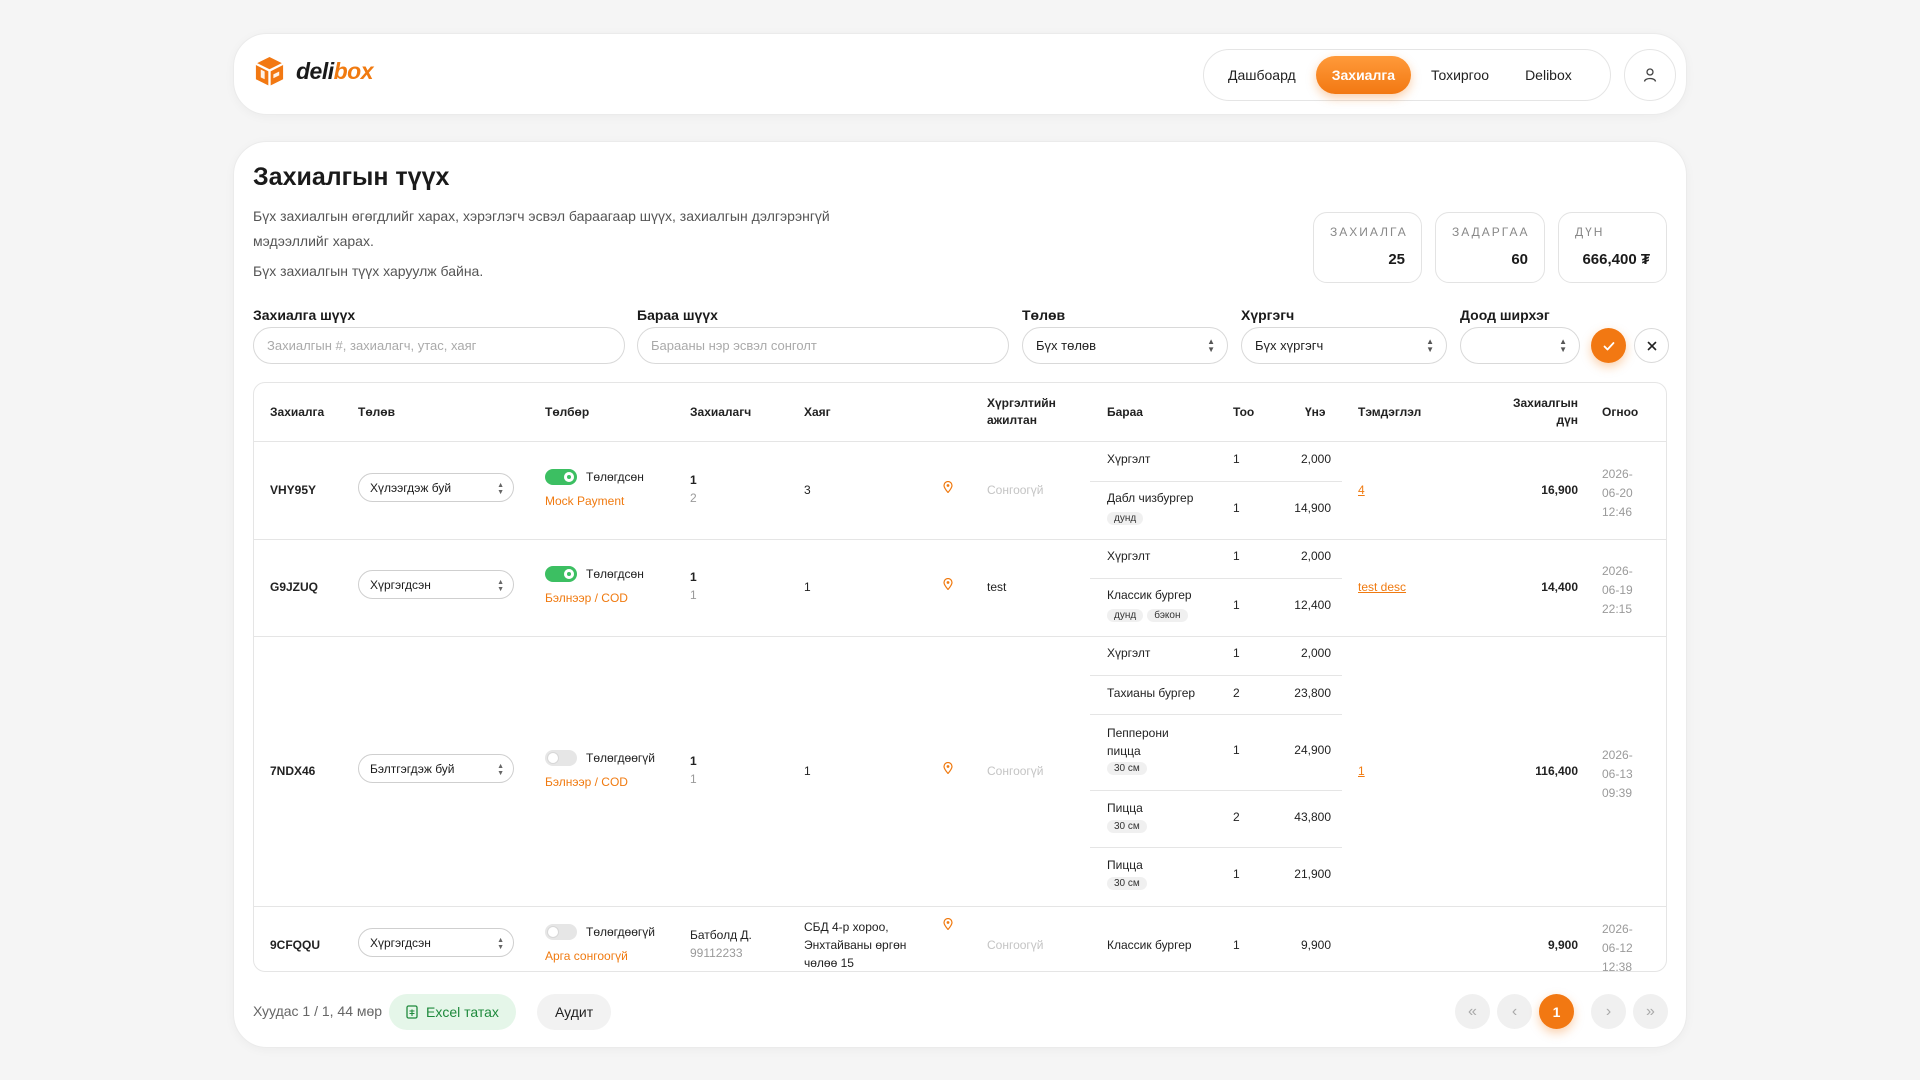  What do you see at coordinates (693, 595) in the screenshot?
I see `customer-phone: 1` at bounding box center [693, 595].